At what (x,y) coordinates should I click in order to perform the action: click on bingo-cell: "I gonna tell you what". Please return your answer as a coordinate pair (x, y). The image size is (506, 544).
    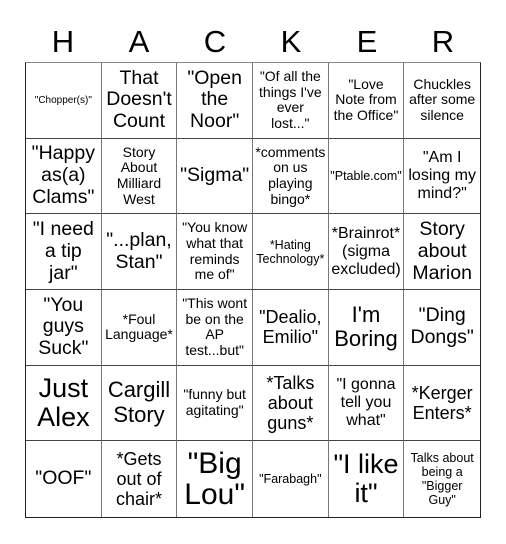
    Looking at the image, I should click on (366, 403).